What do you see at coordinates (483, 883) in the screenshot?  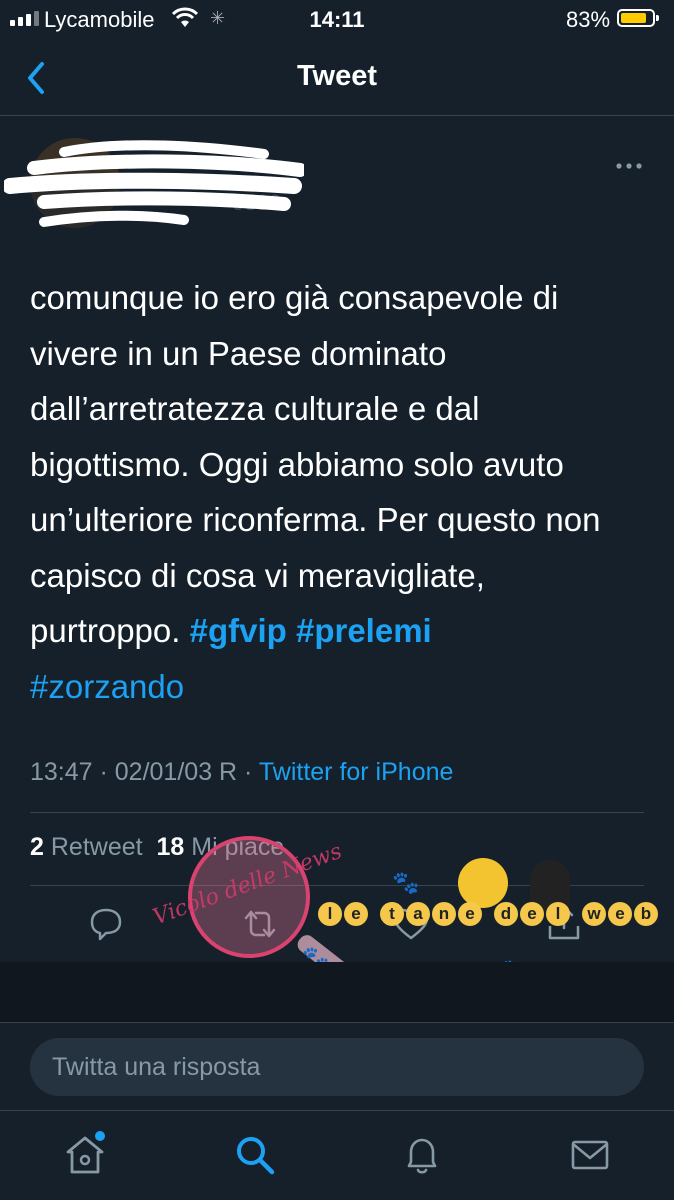 I see `watermark-girl-blonde-icon` at bounding box center [483, 883].